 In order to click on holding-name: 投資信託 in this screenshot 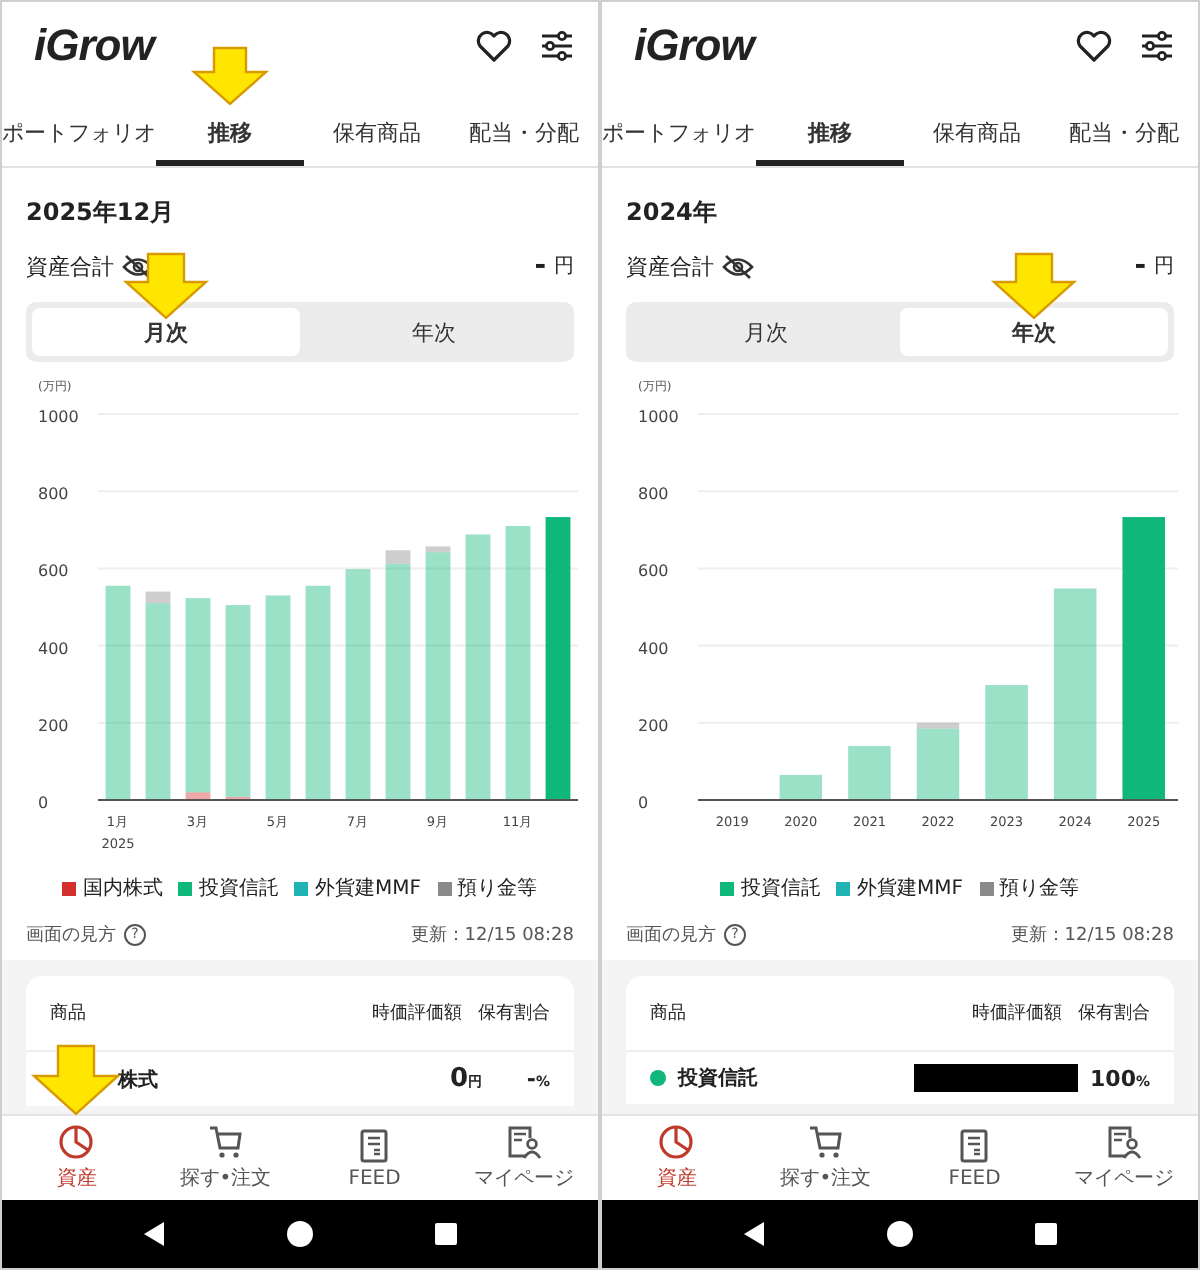, I will do `click(719, 1078)`.